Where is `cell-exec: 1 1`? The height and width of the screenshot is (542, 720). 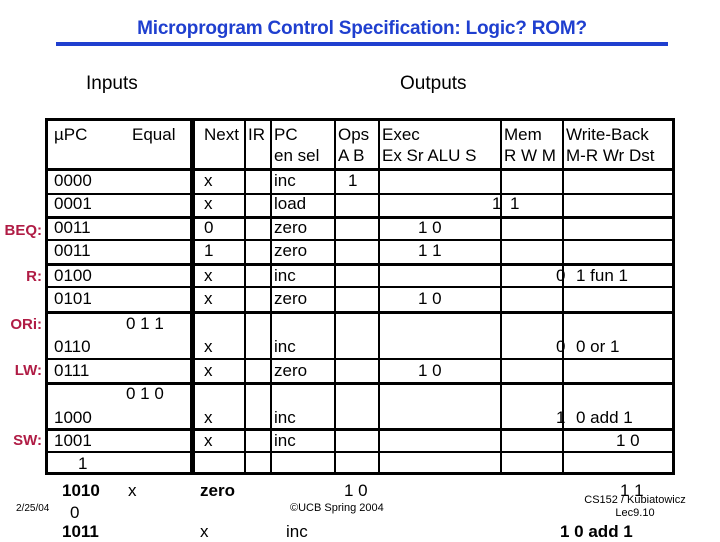
cell-exec: 1 1 is located at coordinates (430, 250).